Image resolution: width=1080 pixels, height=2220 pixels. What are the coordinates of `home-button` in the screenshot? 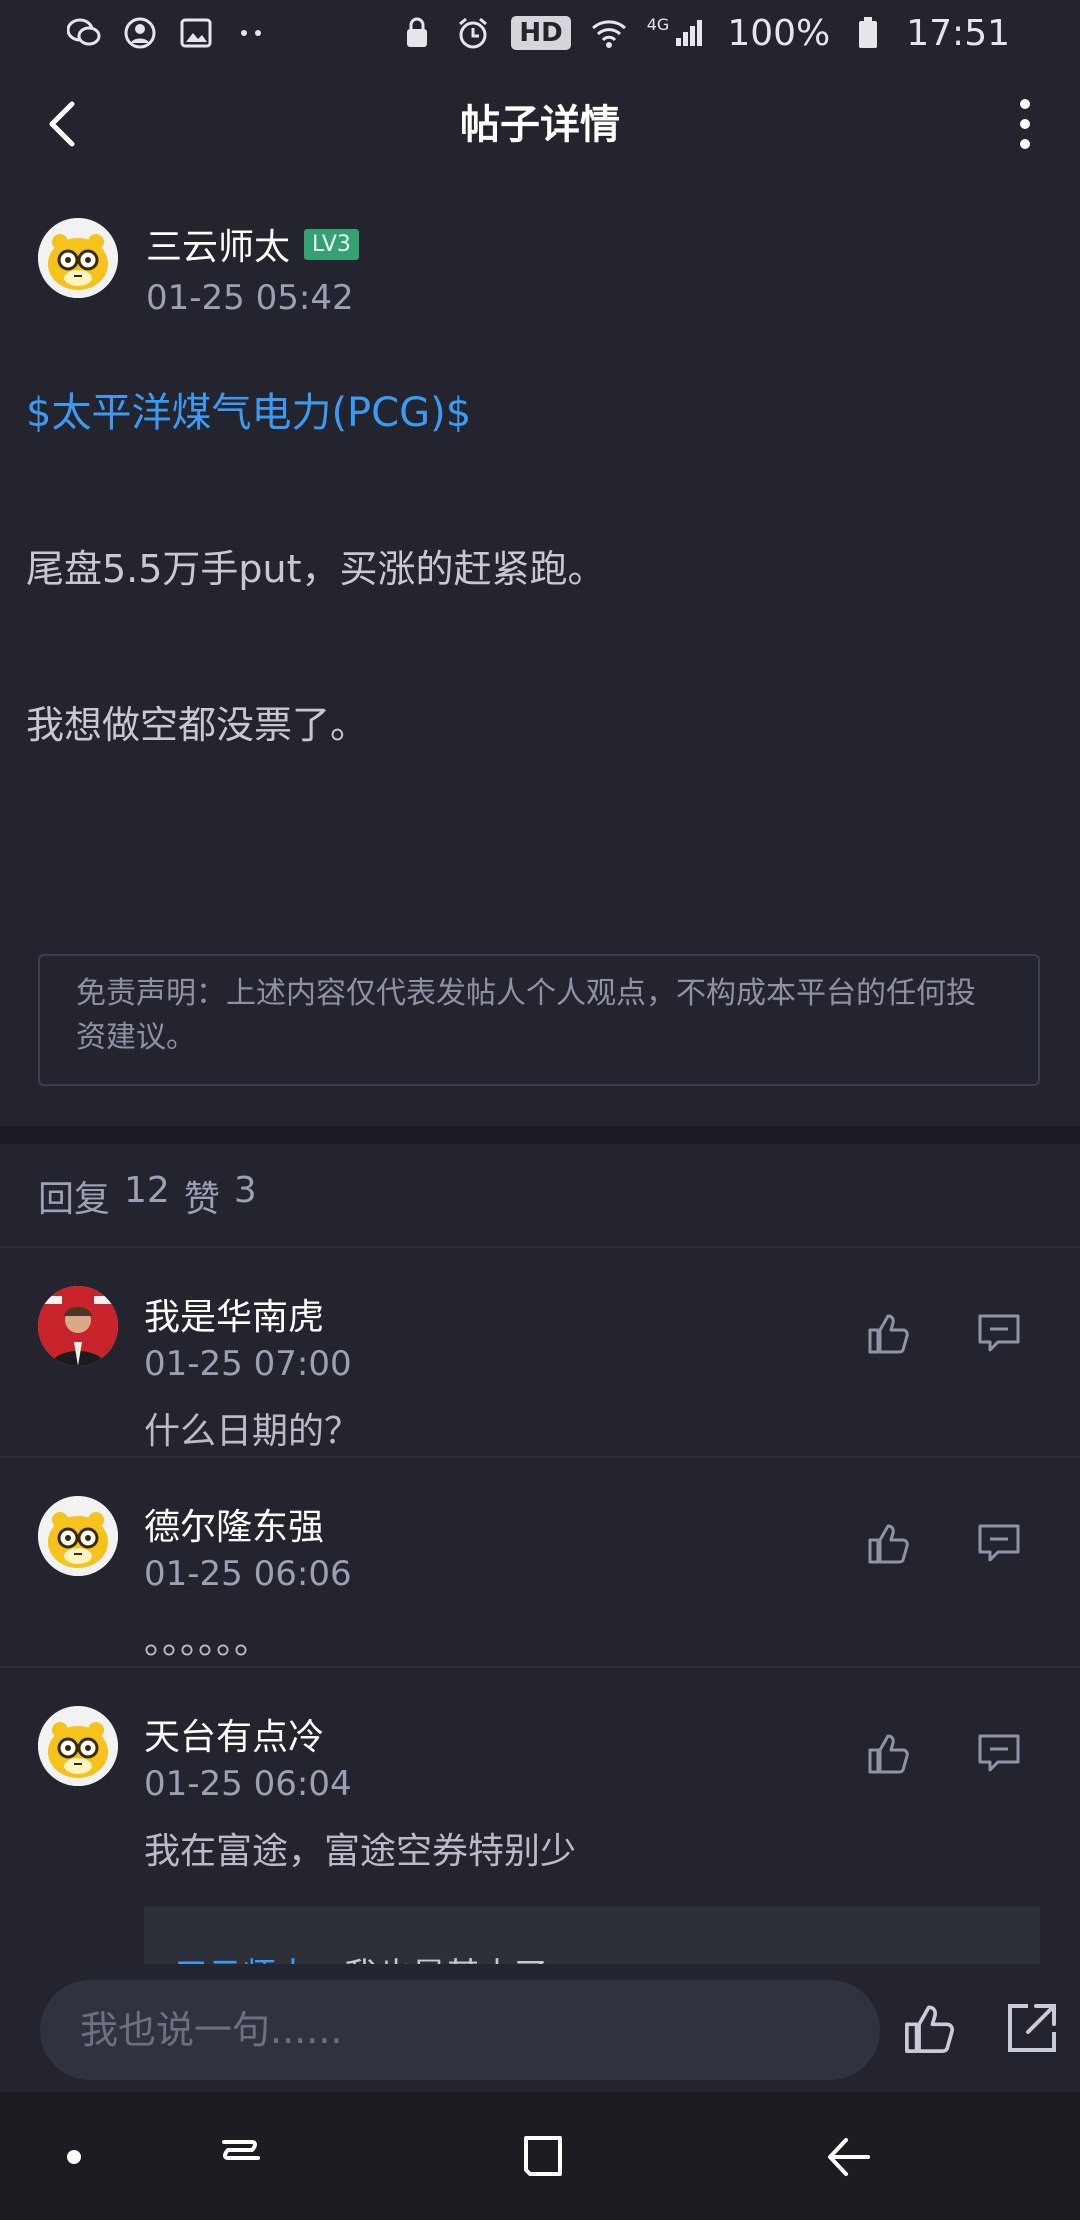 It's located at (544, 2157).